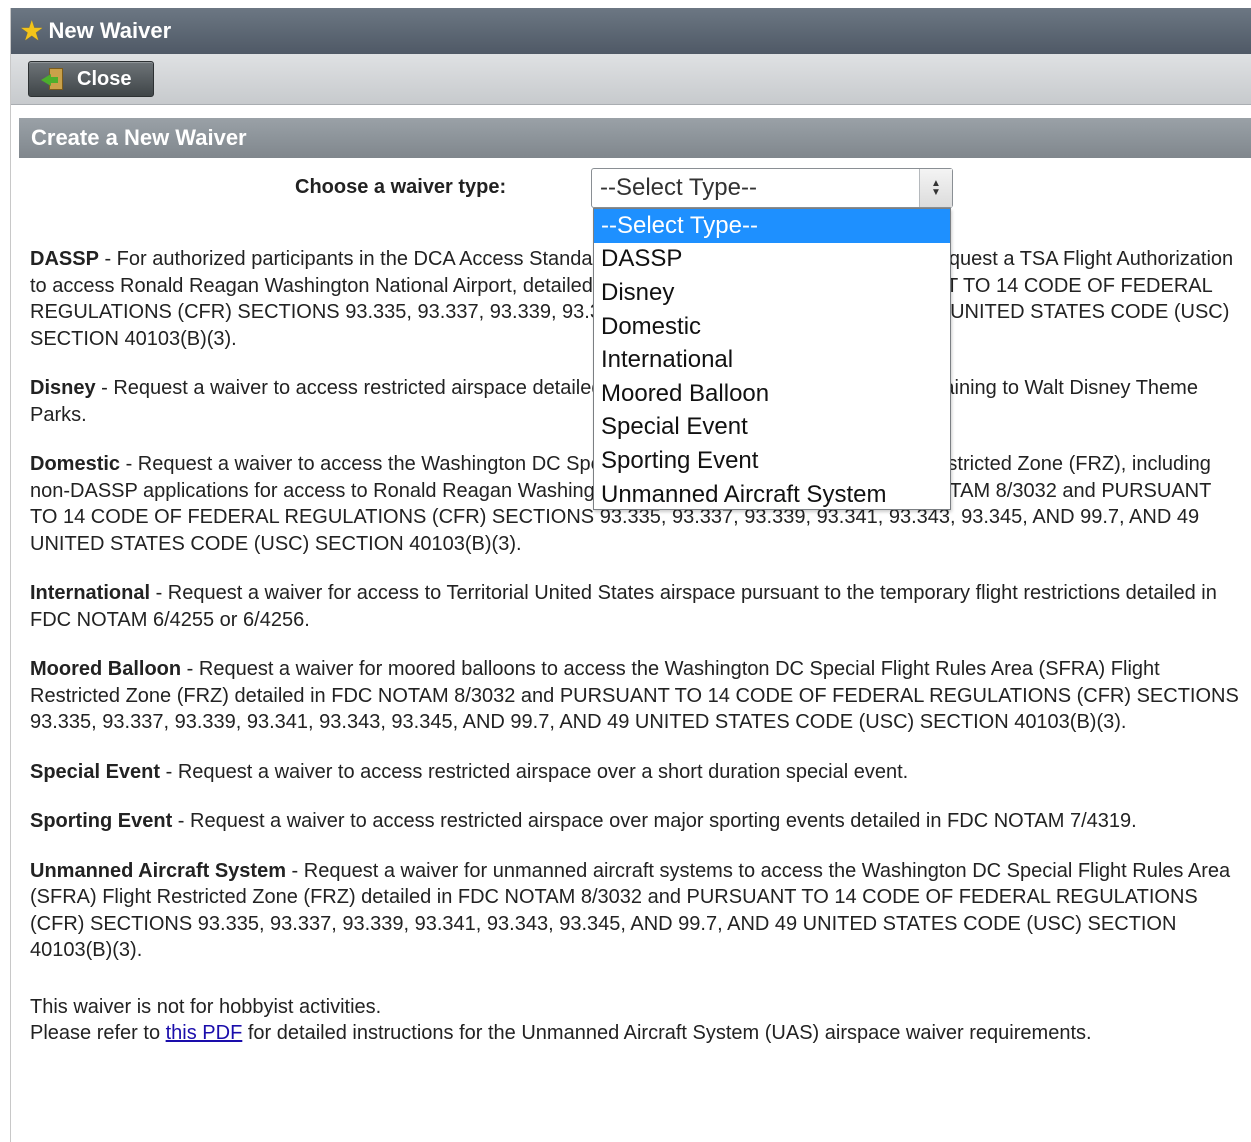  What do you see at coordinates (104, 78) in the screenshot?
I see `close-button-label: Close` at bounding box center [104, 78].